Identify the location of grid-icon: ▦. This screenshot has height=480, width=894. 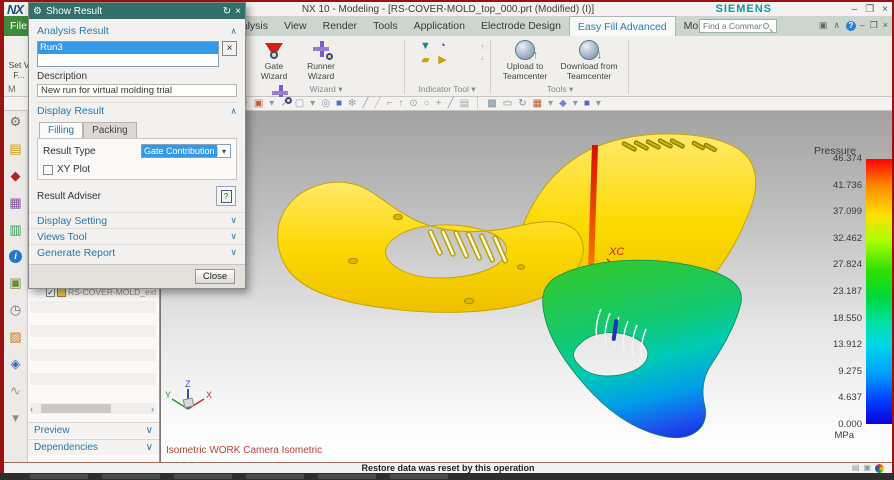
(537, 104).